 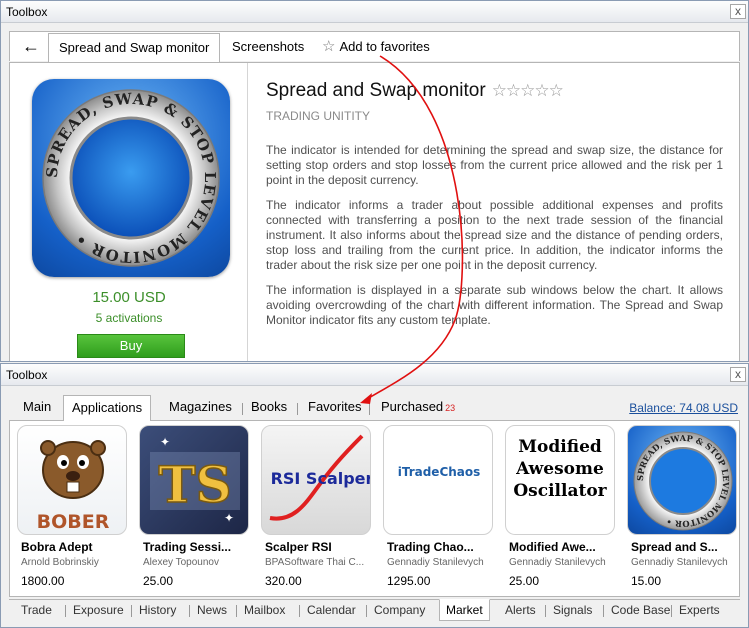 What do you see at coordinates (181, 562) in the screenshot?
I see `app-author: Alexey Topounov` at bounding box center [181, 562].